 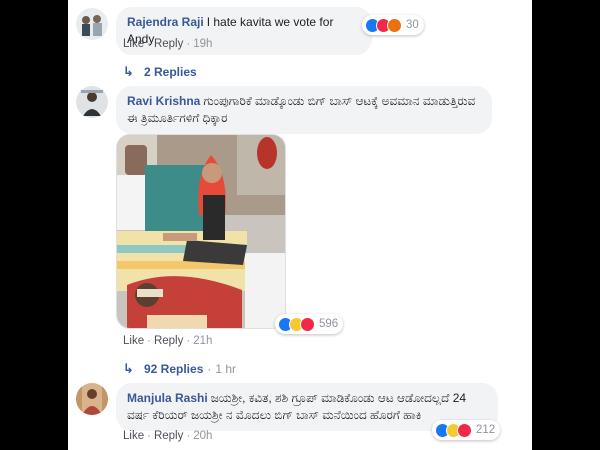 I want to click on reaction-summary: 596, so click(x=309, y=324).